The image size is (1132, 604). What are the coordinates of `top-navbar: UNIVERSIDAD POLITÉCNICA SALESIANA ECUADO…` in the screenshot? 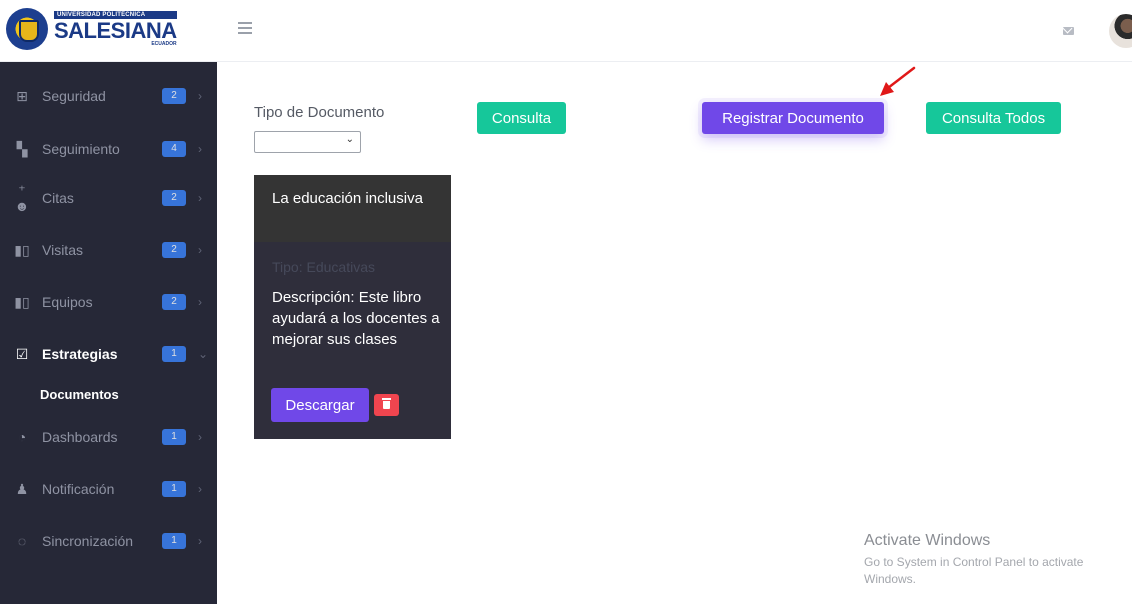 It's located at (566, 31).